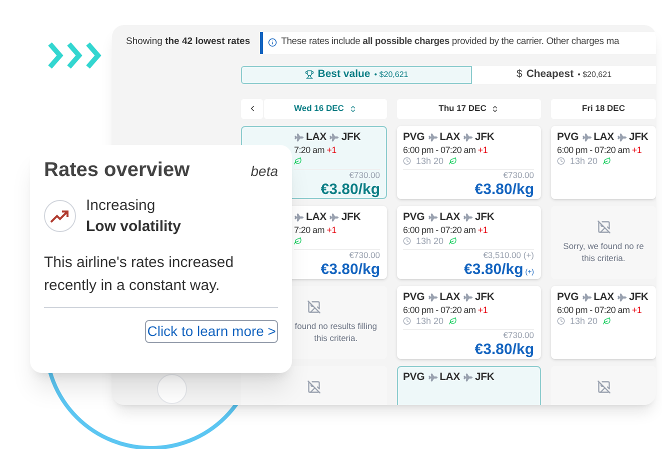 The image size is (662, 449). Describe the element at coordinates (264, 171) in the screenshot. I see `beta-label: beta` at that location.